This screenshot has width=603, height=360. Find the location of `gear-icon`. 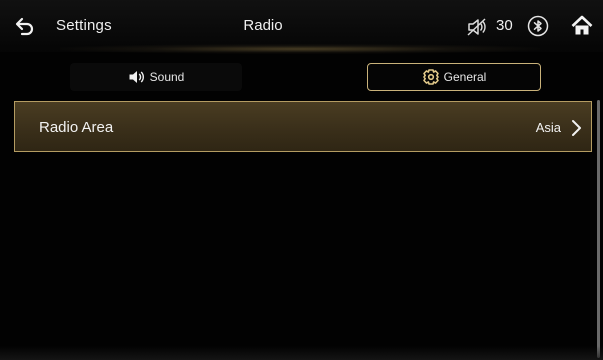

gear-icon is located at coordinates (431, 77).